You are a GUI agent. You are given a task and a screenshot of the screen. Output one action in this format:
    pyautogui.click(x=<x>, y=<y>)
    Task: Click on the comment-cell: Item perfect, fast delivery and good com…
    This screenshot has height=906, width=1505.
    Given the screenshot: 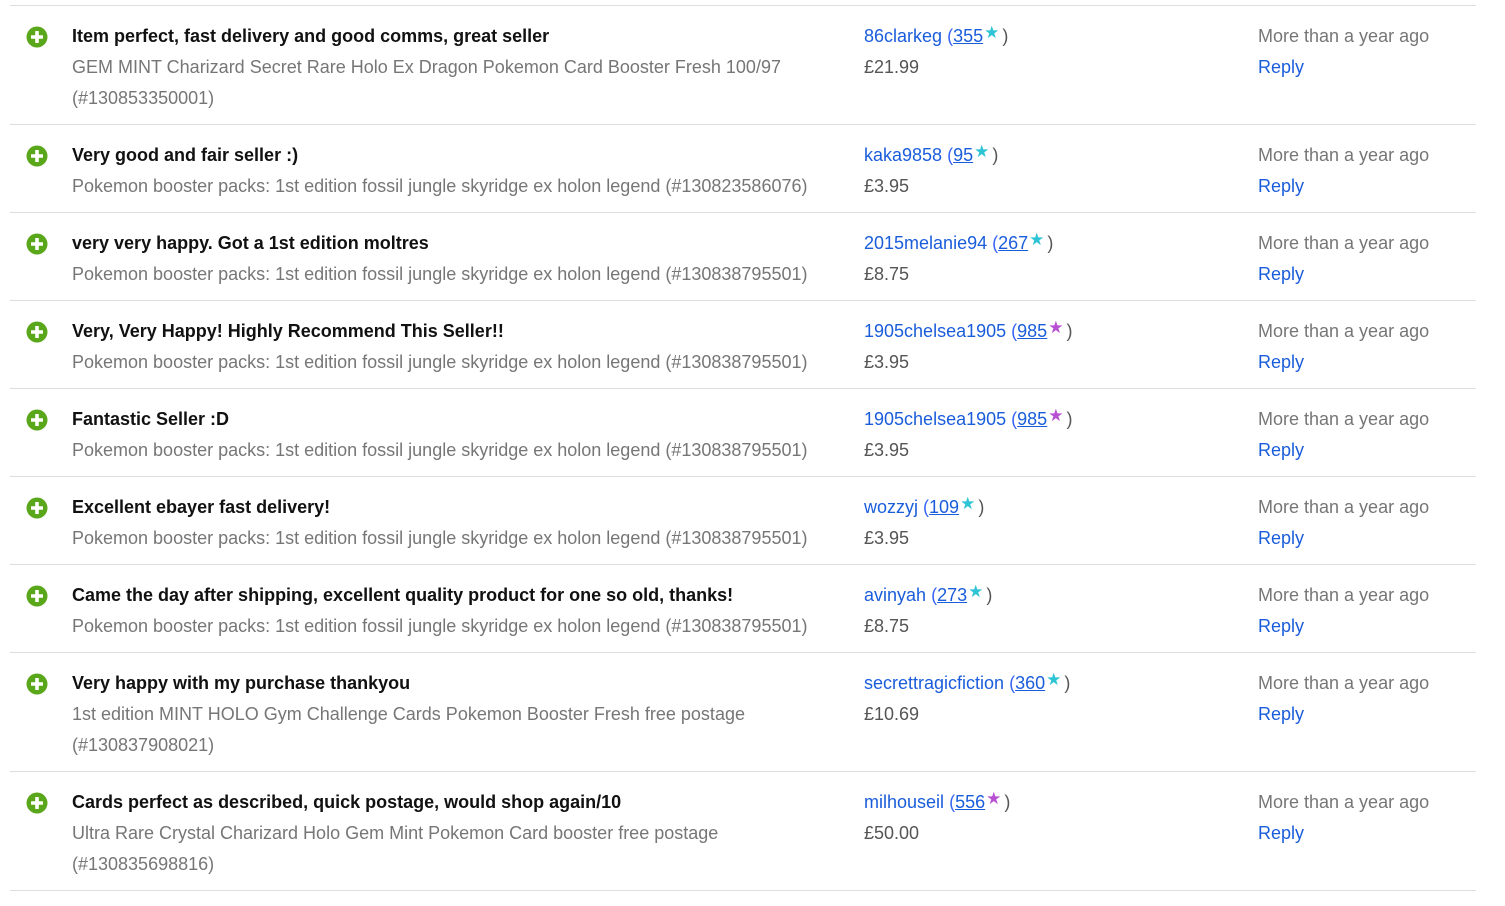 What is the action you would take?
    pyautogui.click(x=464, y=68)
    